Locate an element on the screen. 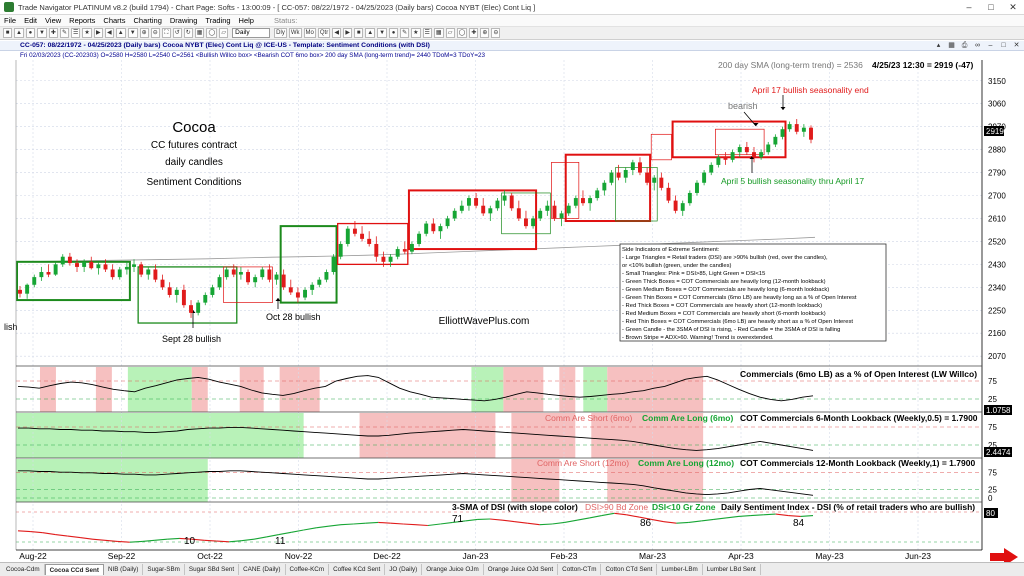 This screenshot has width=1024, height=576. menu-charting: Charting is located at coordinates (148, 20).